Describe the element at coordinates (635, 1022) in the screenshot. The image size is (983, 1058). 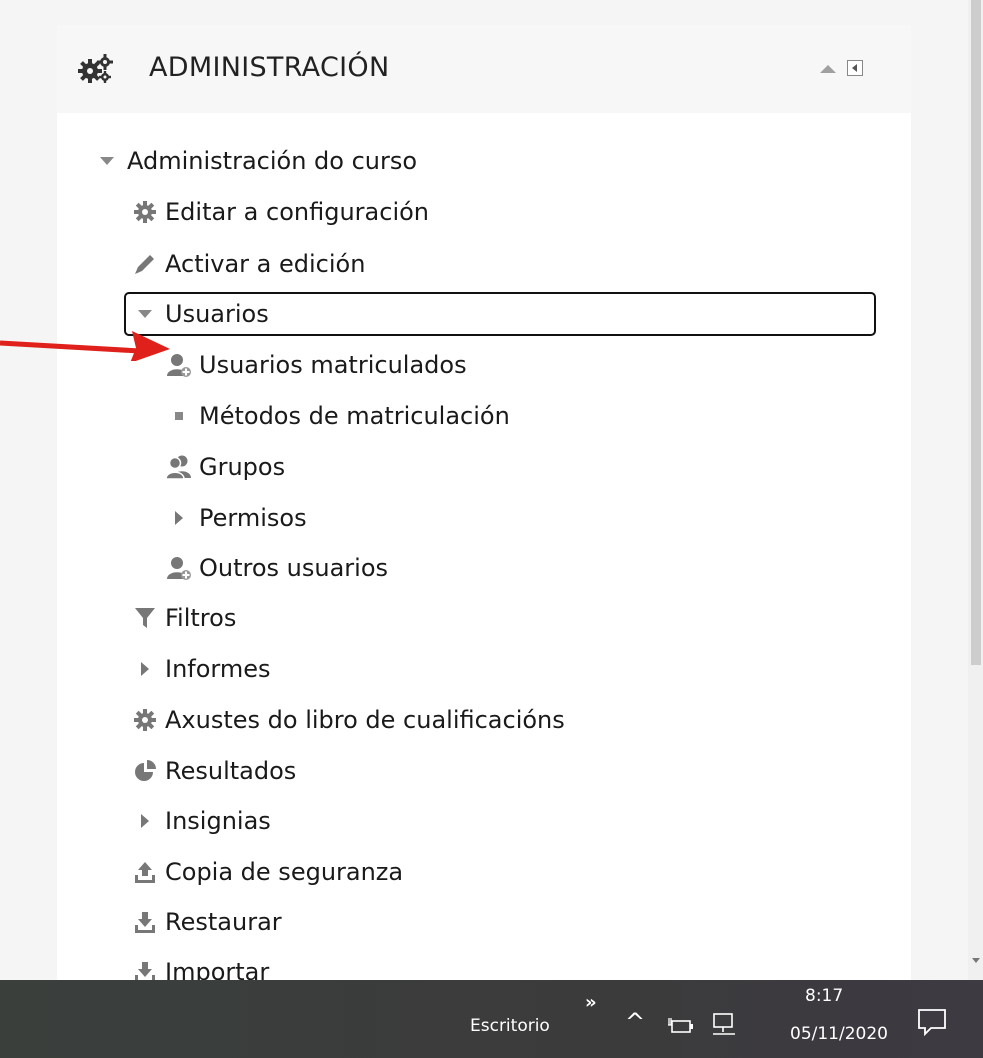
I see `show-hidden-icons-icon: ^` at that location.